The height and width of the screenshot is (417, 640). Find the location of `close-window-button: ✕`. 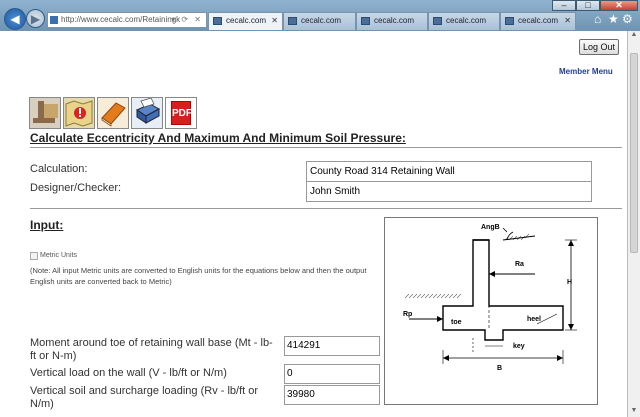

close-window-button: ✕ is located at coordinates (619, 5).